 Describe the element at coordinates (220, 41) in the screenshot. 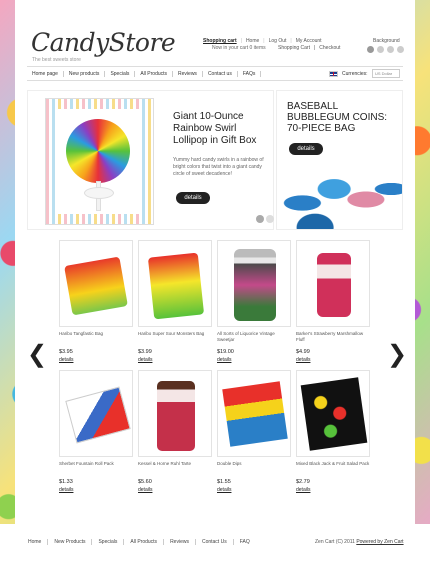

I see `shopping-cart-link: Shopping cart` at that location.